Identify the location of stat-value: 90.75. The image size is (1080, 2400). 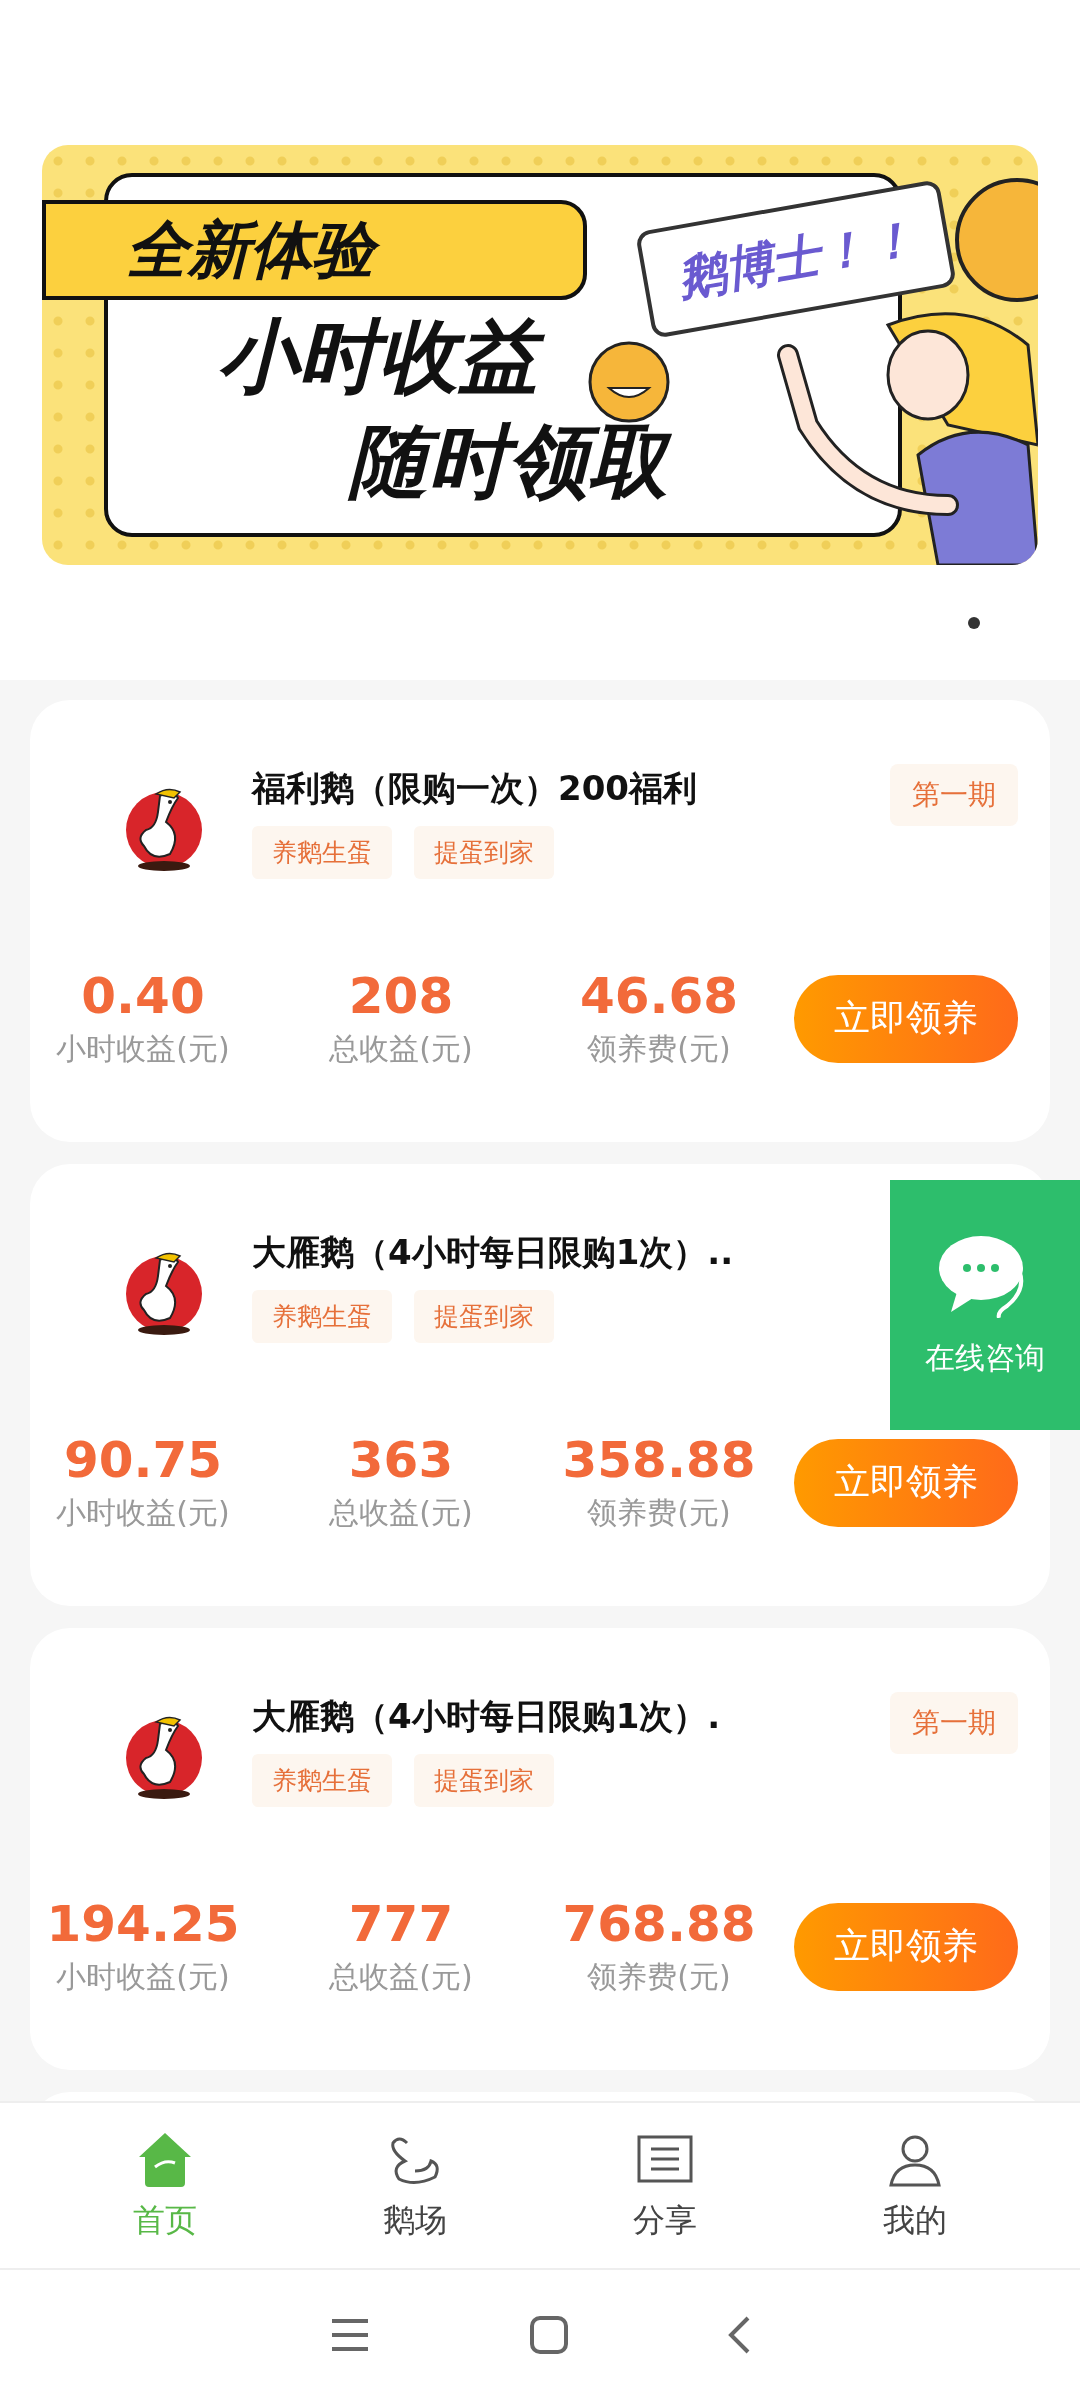
(143, 1460).